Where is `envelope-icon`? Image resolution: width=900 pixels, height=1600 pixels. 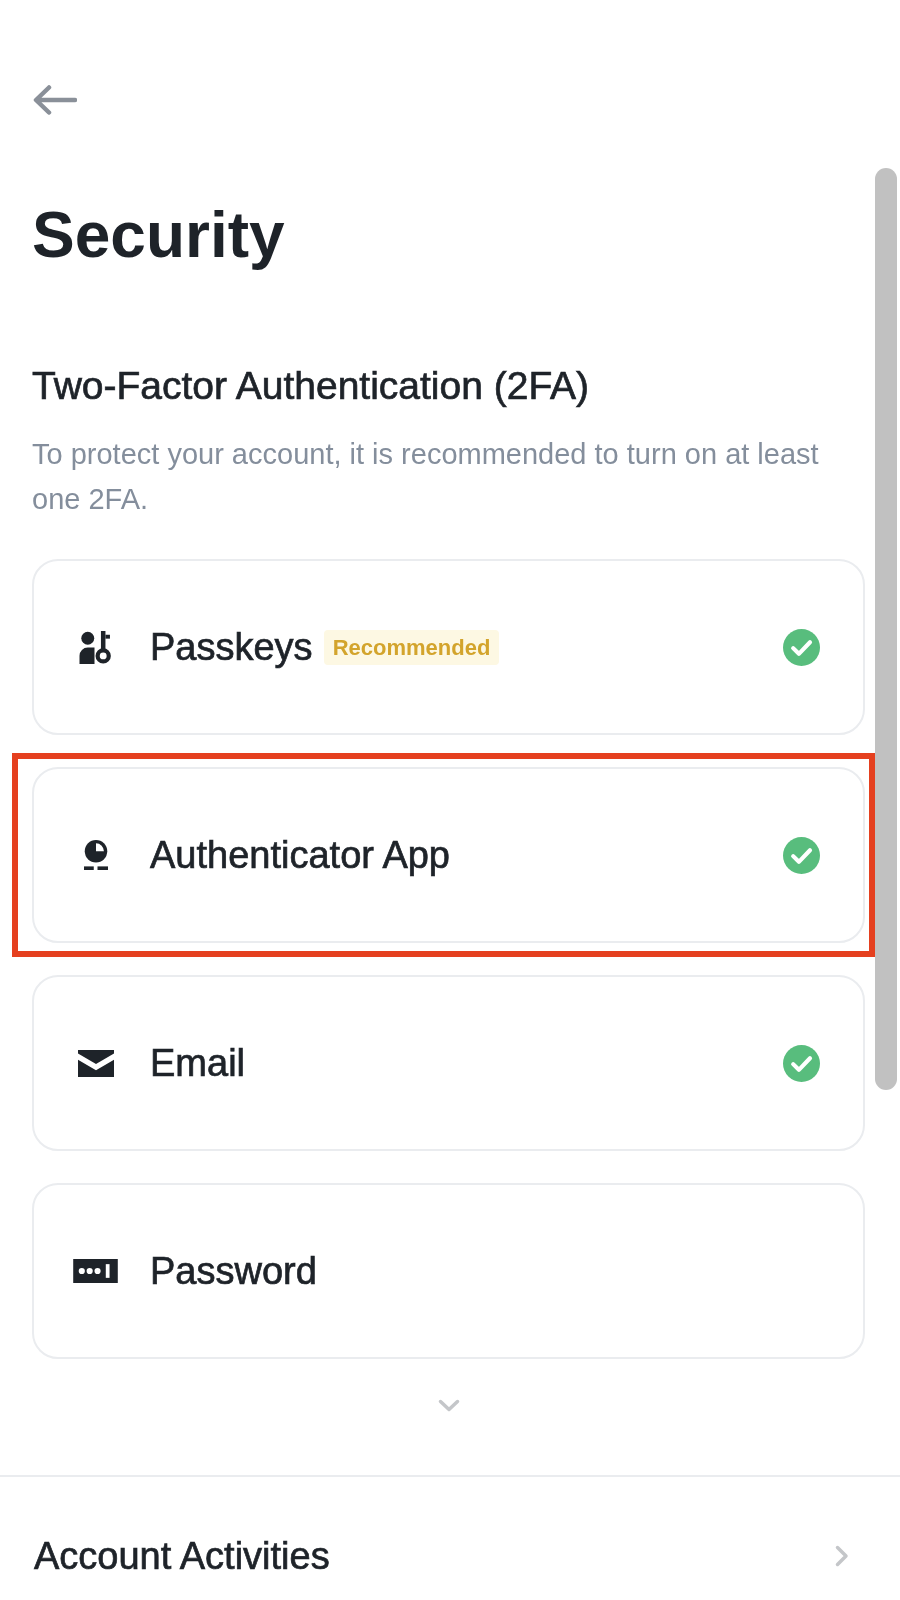 envelope-icon is located at coordinates (95, 1063).